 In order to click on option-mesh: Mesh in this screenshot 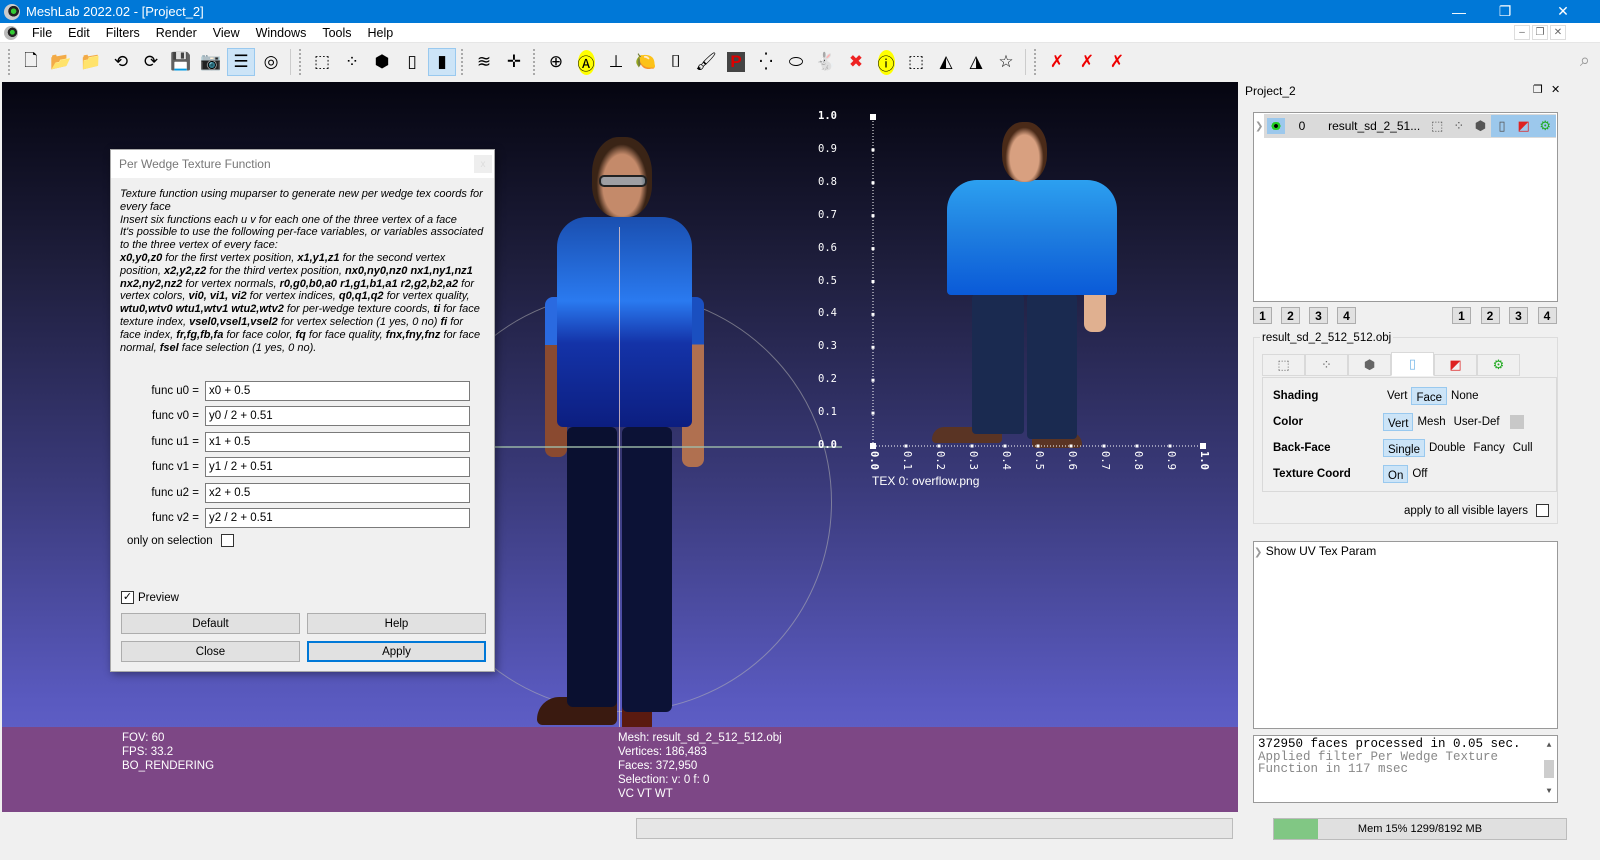, I will do `click(1431, 422)`.